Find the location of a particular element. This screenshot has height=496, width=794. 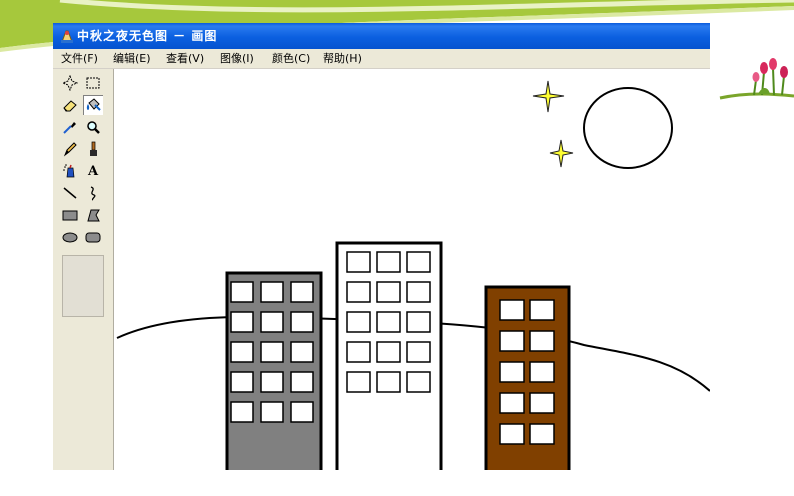

brown-building is located at coordinates (527, 377).